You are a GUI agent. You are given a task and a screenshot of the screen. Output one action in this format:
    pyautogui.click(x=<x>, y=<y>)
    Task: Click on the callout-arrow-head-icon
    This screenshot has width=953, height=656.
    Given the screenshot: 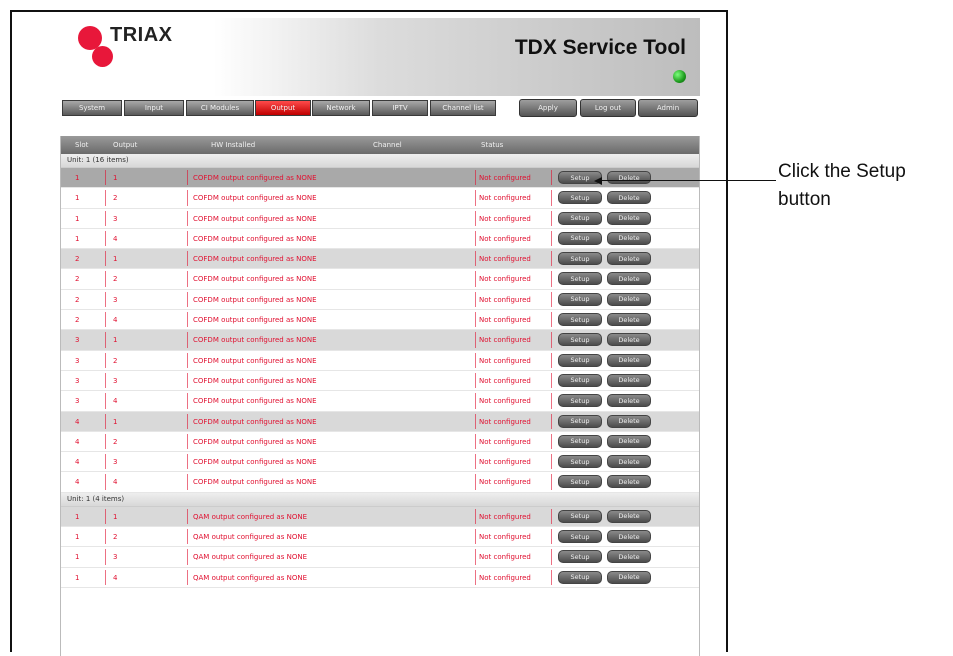 What is the action you would take?
    pyautogui.click(x=598, y=181)
    